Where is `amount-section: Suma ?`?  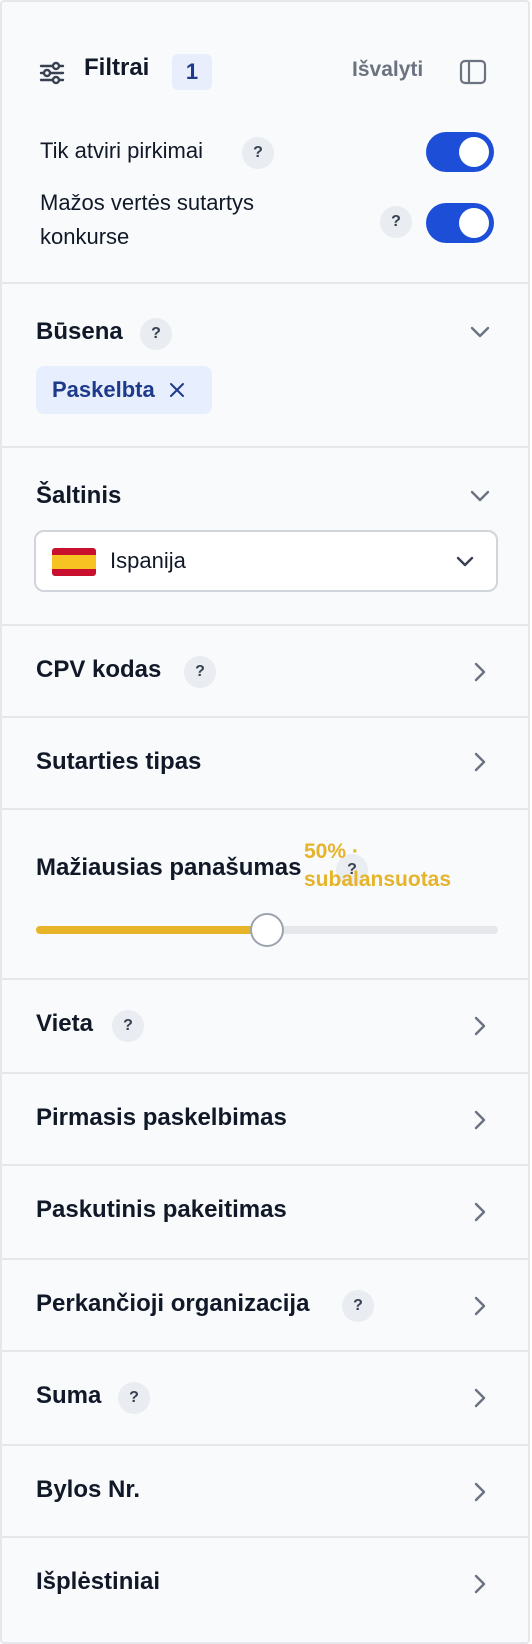
amount-section: Suma ? is located at coordinates (265, 1399).